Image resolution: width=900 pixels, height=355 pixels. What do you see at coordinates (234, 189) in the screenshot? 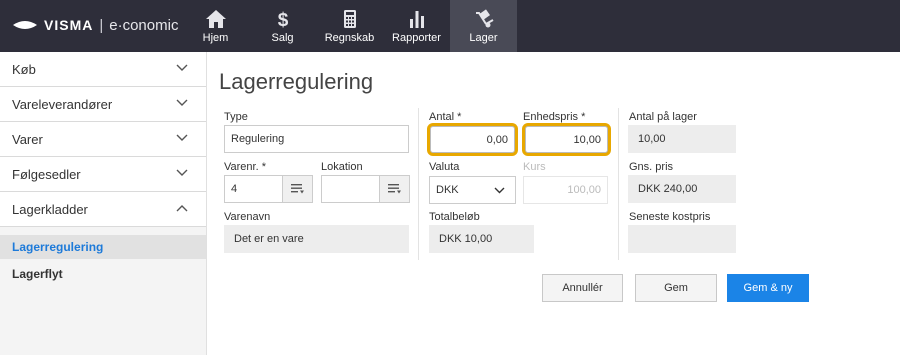
I see `varenr-value: 4` at bounding box center [234, 189].